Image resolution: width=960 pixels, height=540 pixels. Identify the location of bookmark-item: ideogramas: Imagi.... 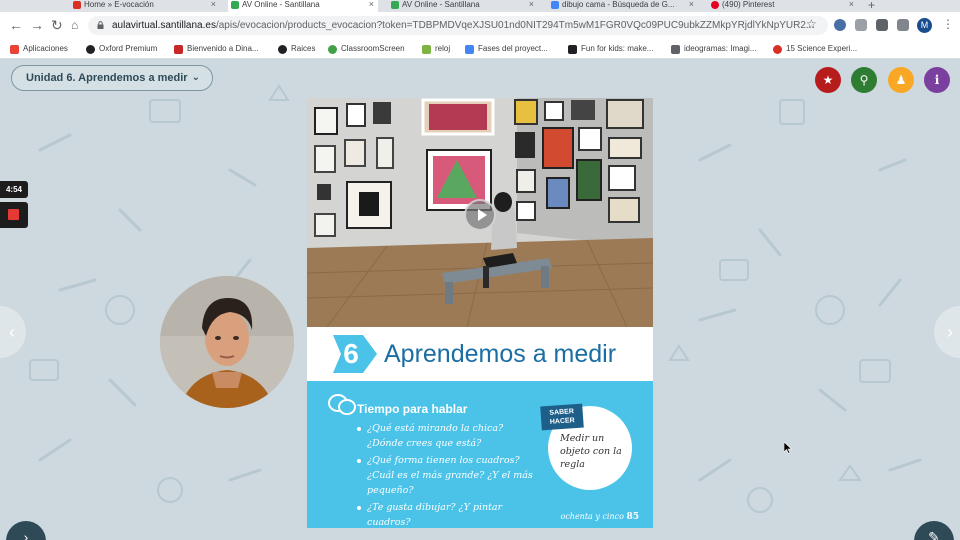
(713, 49).